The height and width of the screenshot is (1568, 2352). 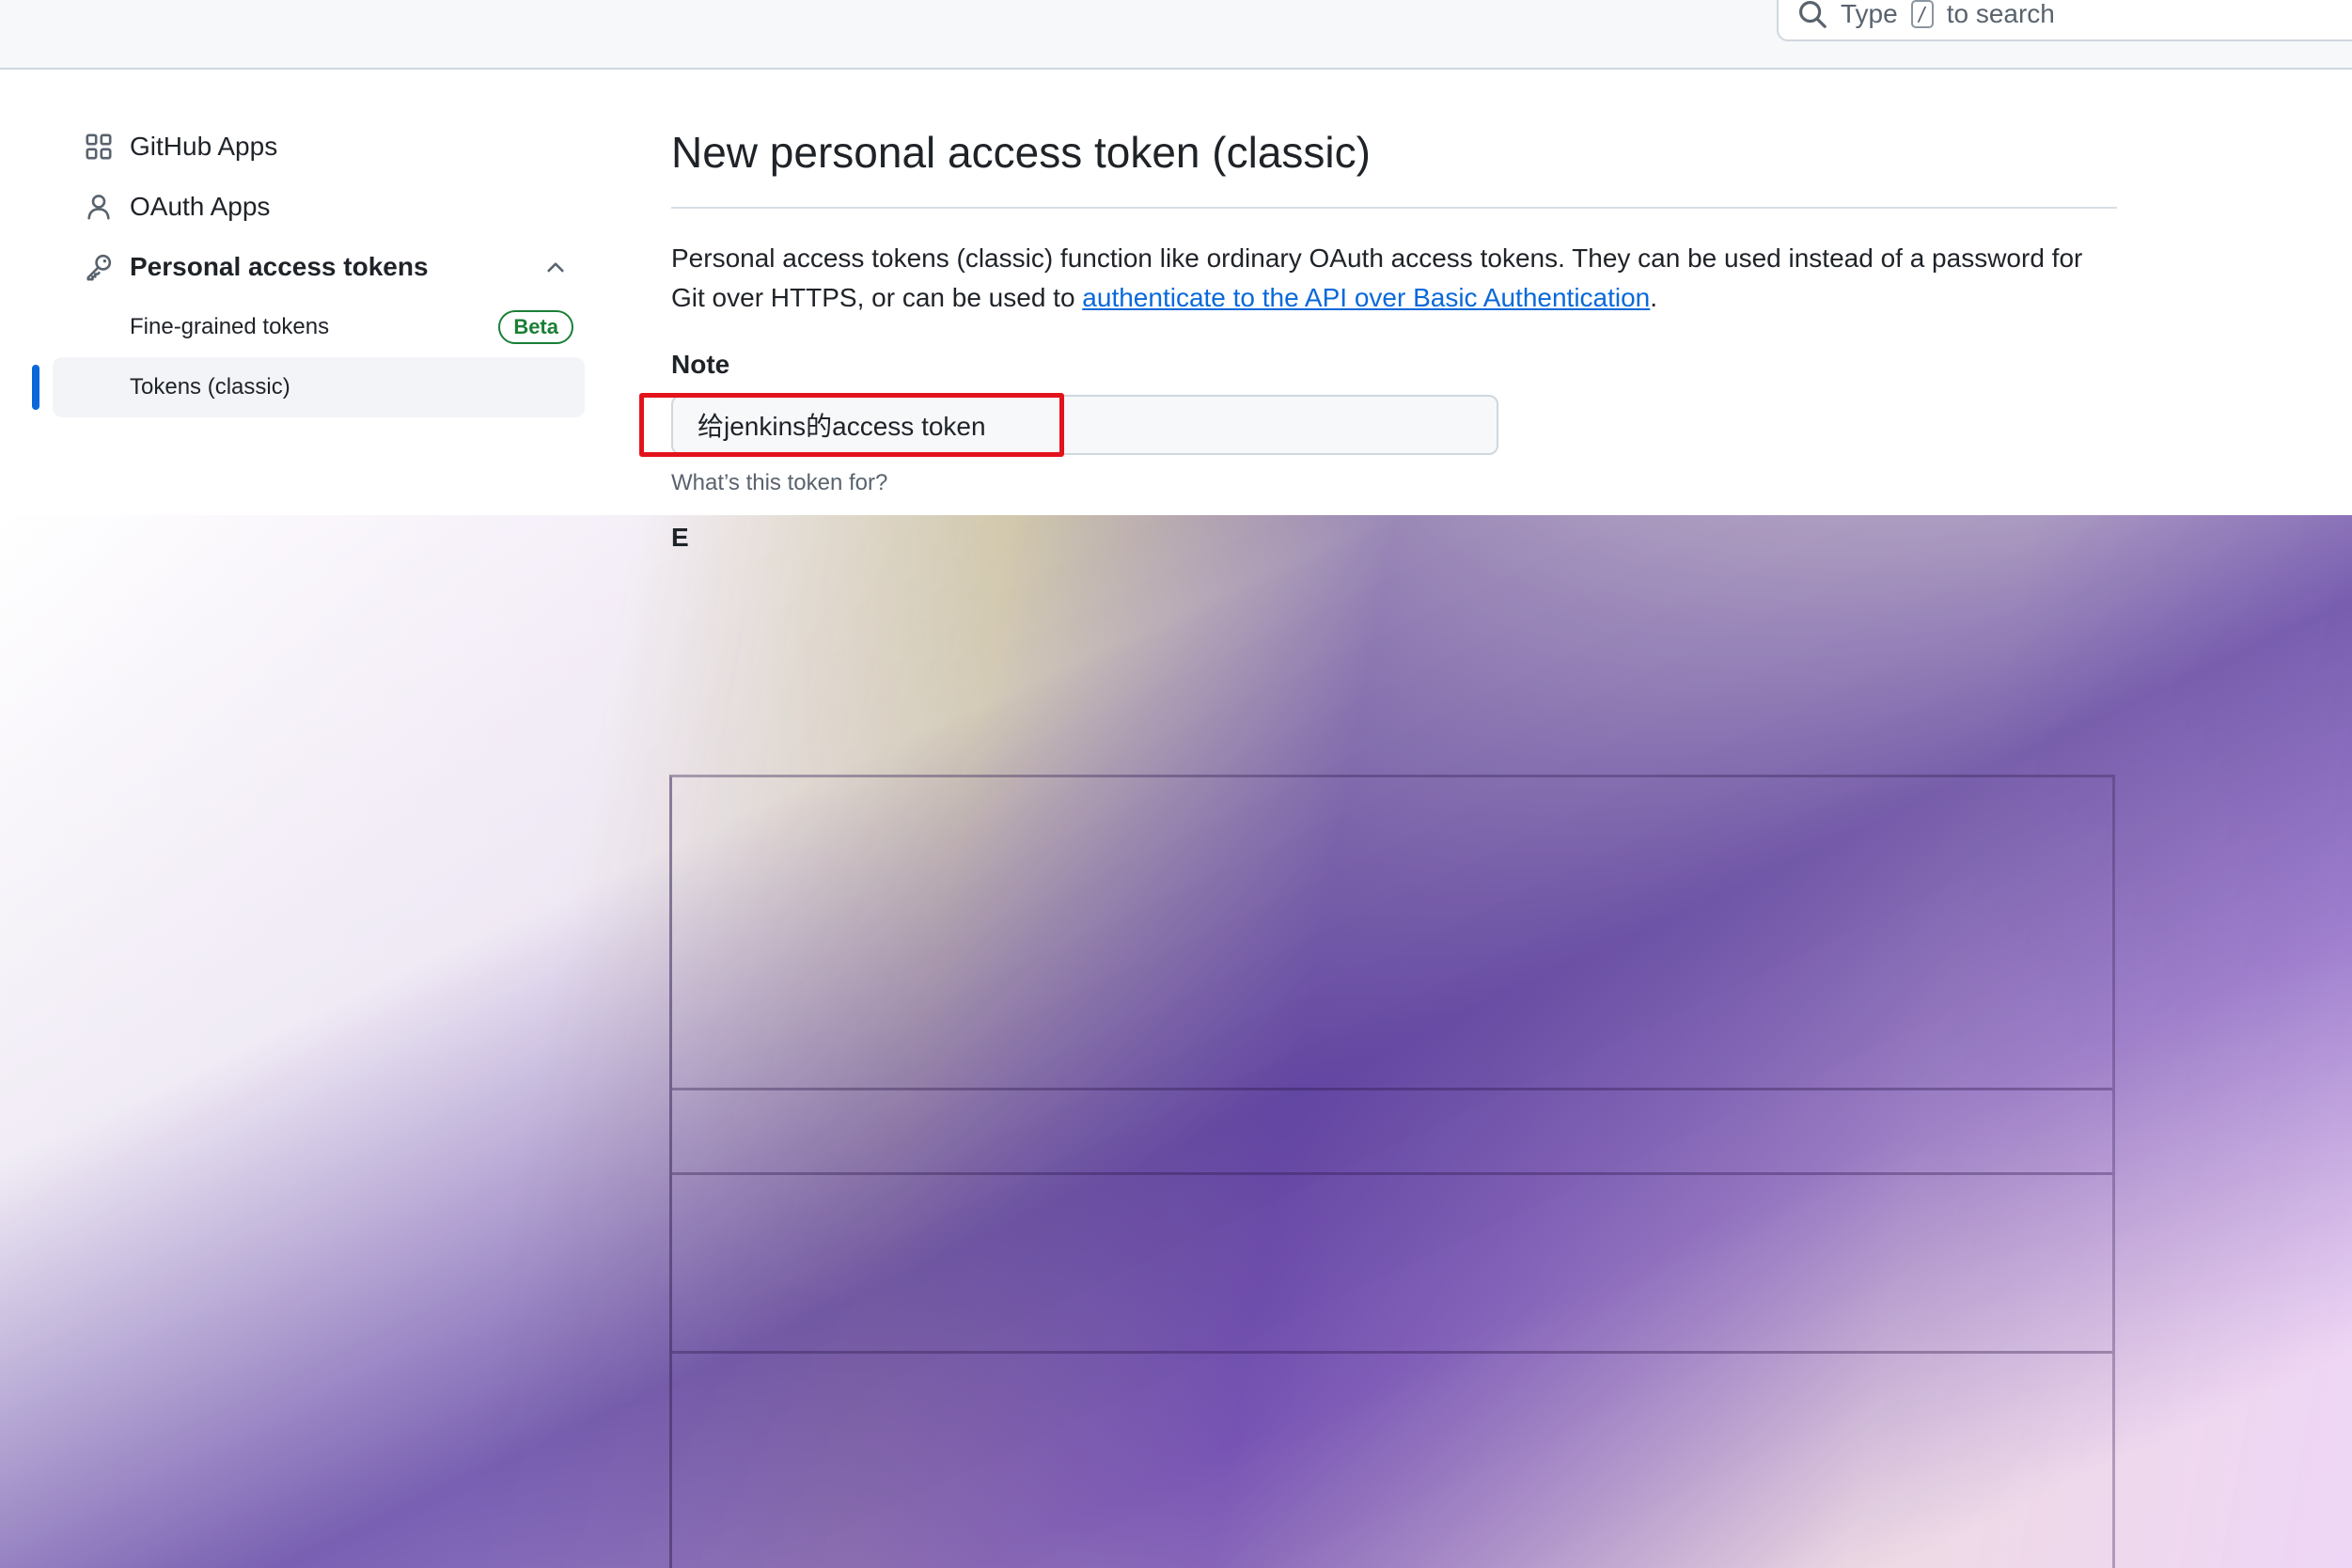 What do you see at coordinates (319, 207) in the screenshot?
I see `sidebar-item-oauth-apps: OAuth Apps` at bounding box center [319, 207].